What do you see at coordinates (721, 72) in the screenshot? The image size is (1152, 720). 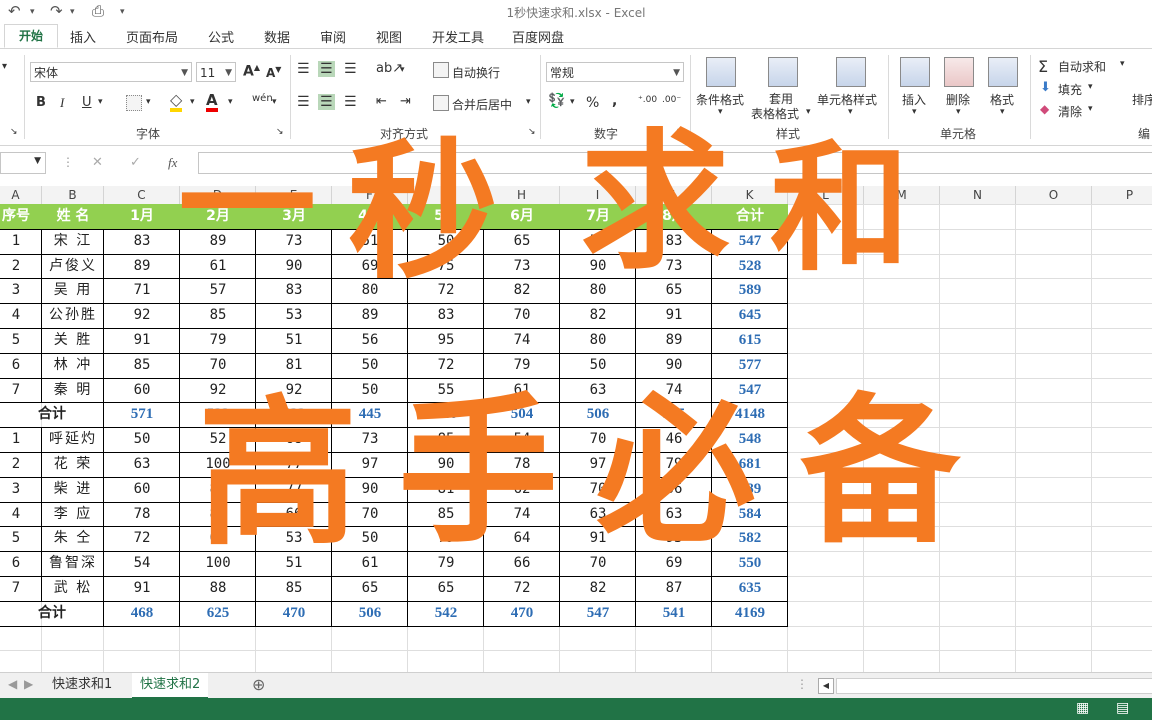 I see `conditional-format-icon` at bounding box center [721, 72].